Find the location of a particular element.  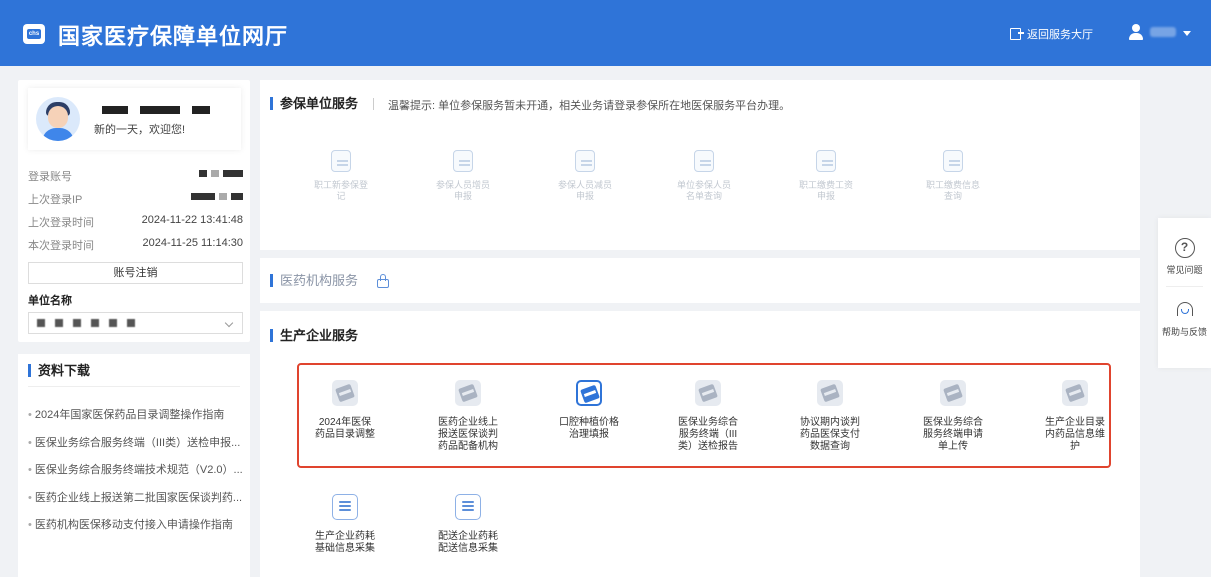

section-title: 医药机构服务 is located at coordinates (314, 280).